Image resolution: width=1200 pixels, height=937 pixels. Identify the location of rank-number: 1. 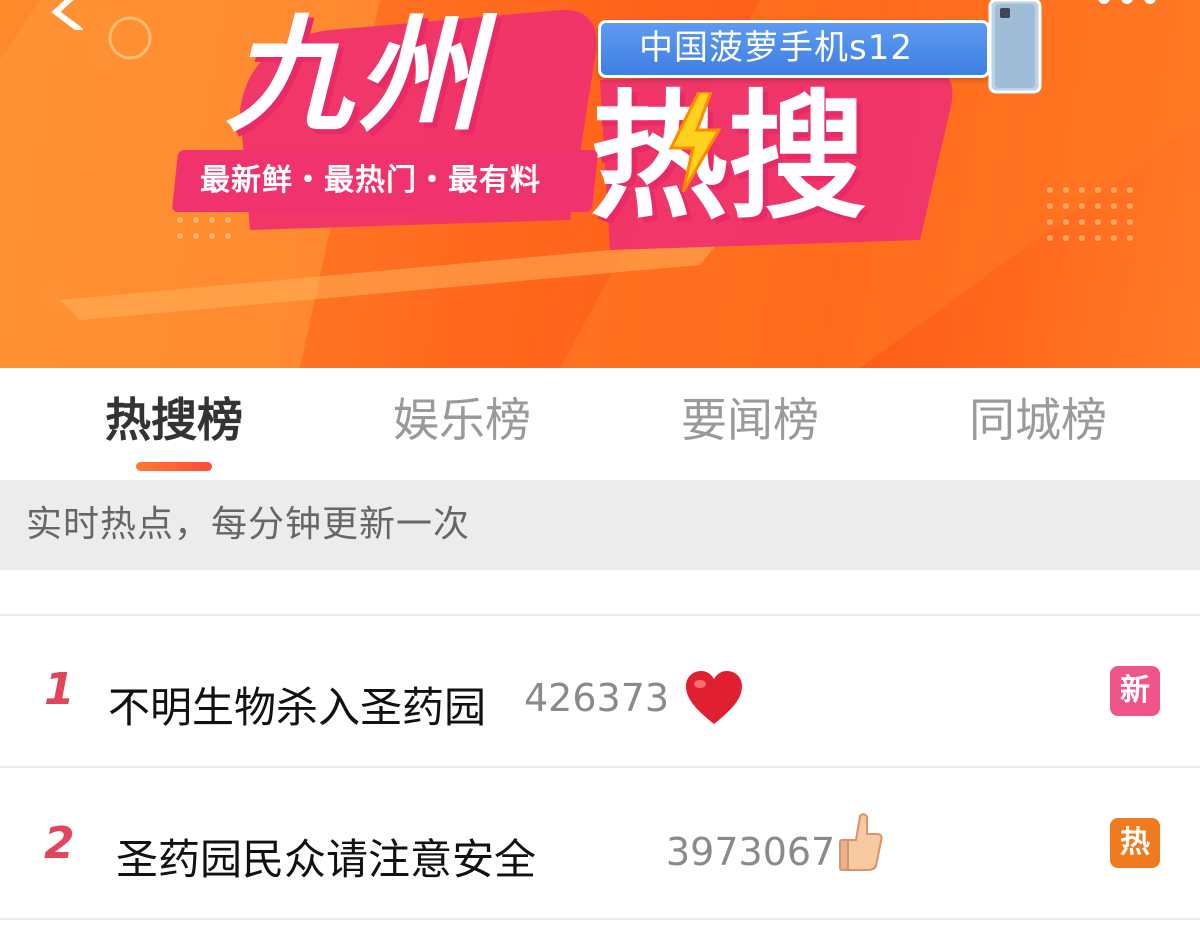
(59, 689).